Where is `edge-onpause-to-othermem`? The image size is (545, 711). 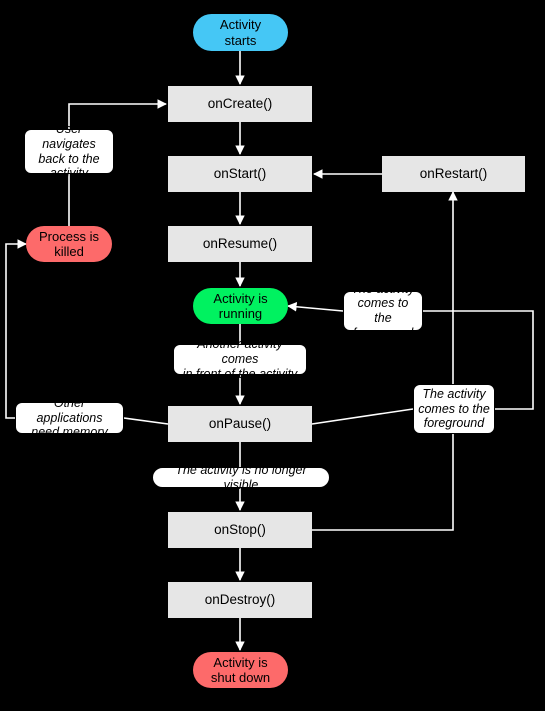 edge-onpause-to-othermem is located at coordinates (146, 421).